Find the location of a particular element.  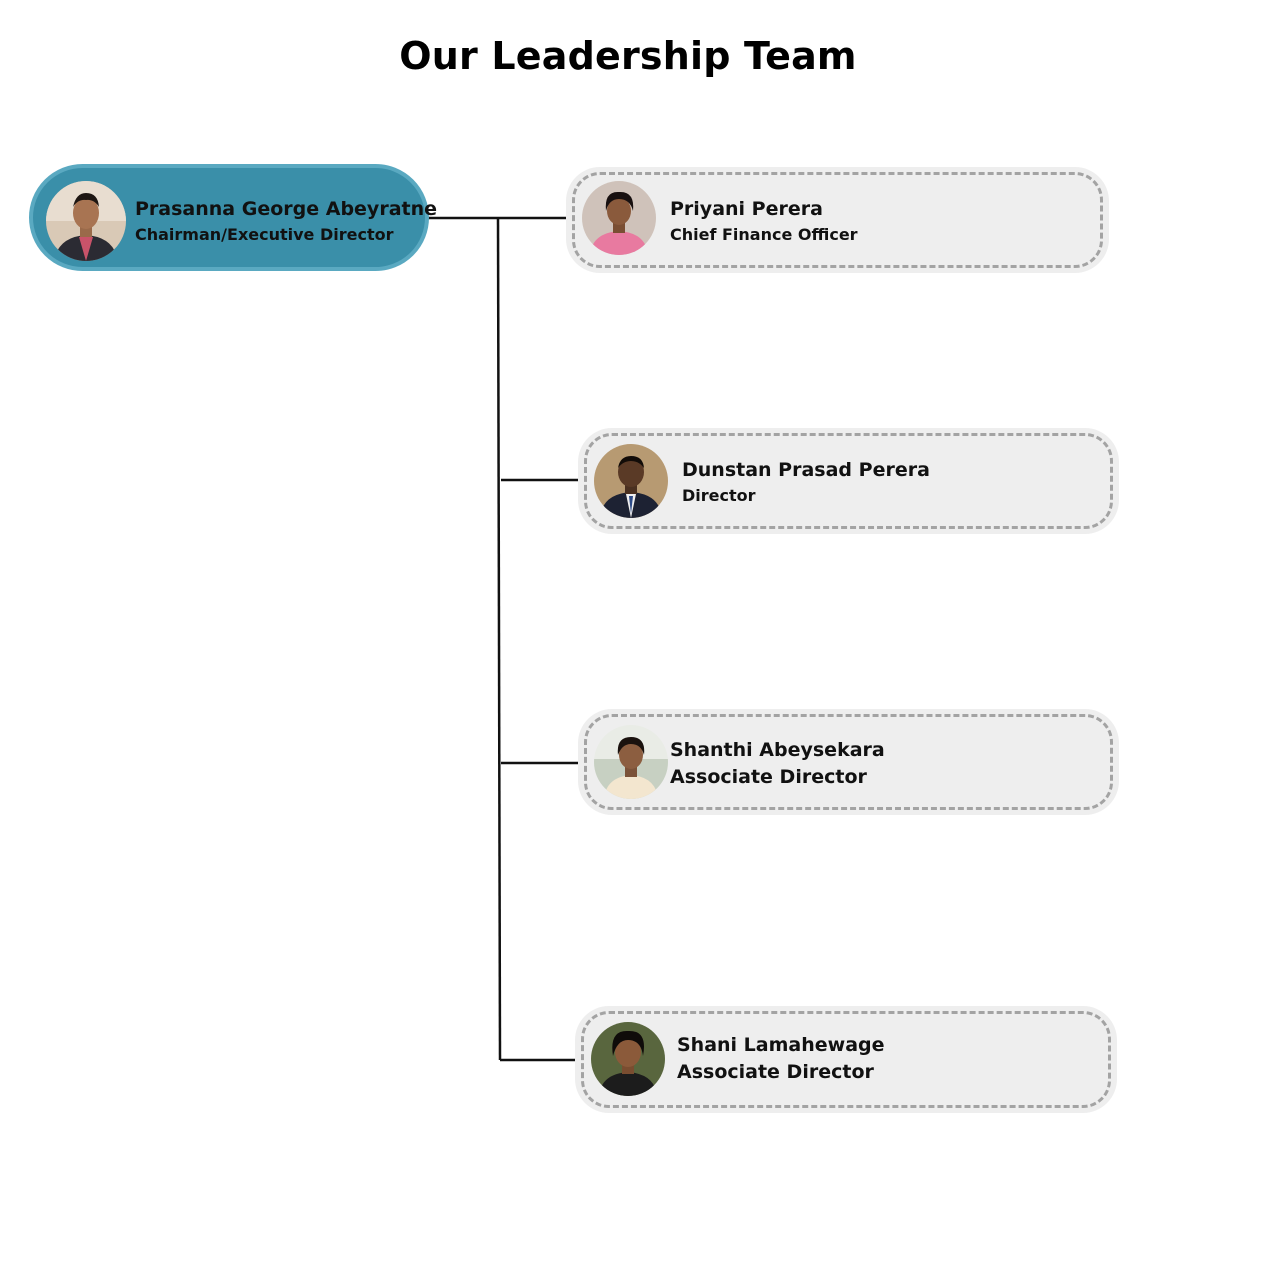

member-name: Shanthi Abeysekara is located at coordinates (777, 750).